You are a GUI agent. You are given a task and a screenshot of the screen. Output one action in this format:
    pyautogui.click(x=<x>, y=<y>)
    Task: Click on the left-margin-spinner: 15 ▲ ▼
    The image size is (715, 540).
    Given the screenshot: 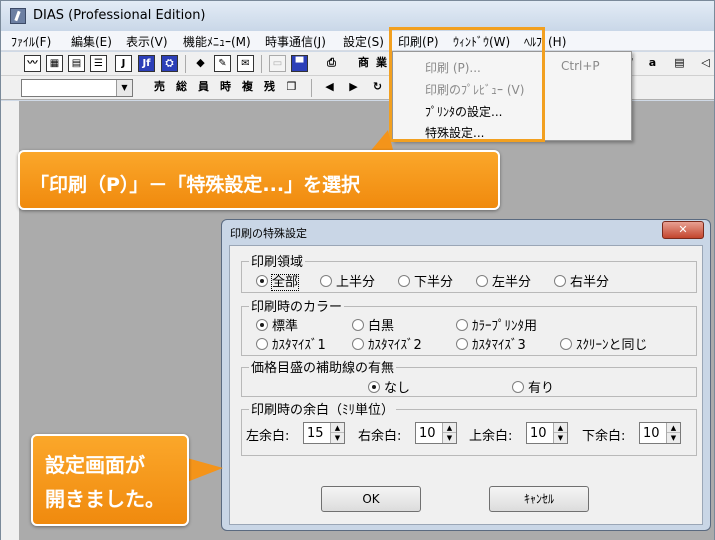 What is the action you would take?
    pyautogui.click(x=324, y=433)
    